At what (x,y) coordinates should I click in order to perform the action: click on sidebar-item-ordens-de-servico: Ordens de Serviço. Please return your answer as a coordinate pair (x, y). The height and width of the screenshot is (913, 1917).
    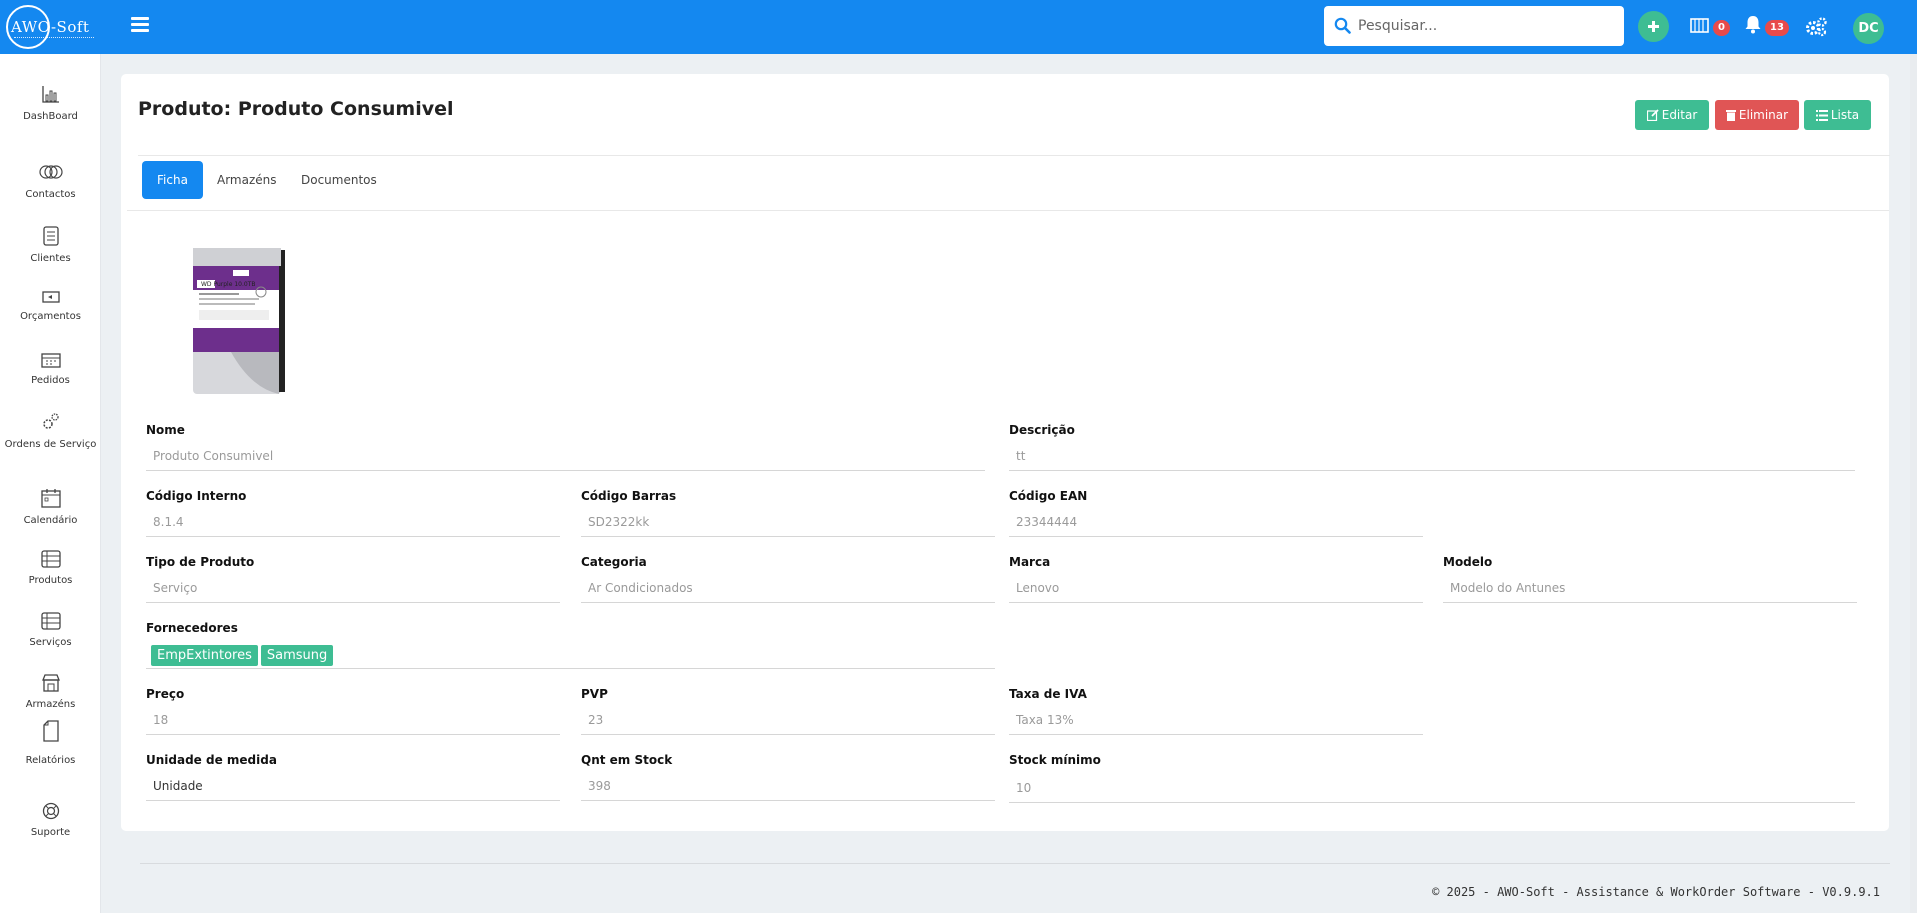
    Looking at the image, I should click on (50, 431).